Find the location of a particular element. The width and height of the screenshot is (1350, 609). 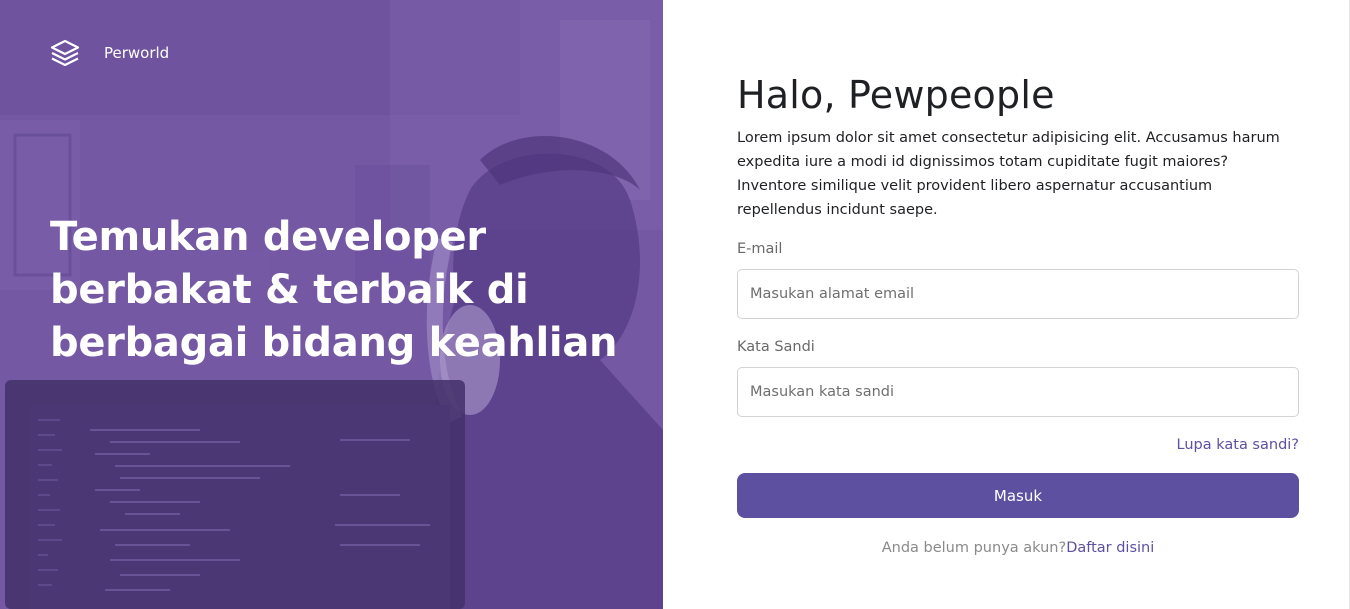

signup-line: Anda belum punya akun?Daftar disini is located at coordinates (1018, 548).